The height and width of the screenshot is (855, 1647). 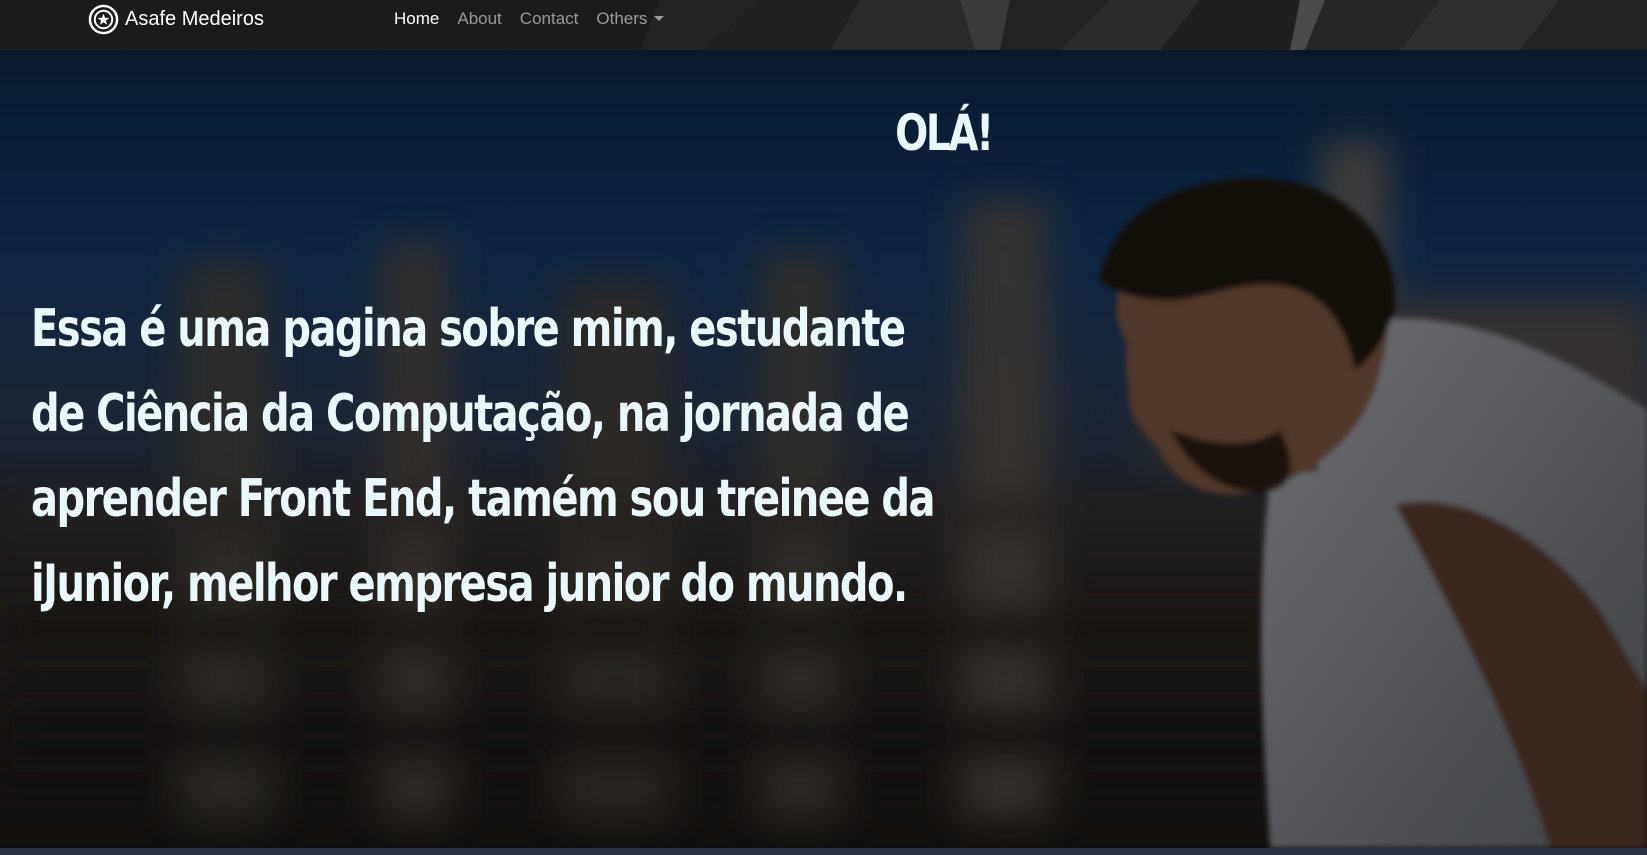 I want to click on nav-links: Home About Contact Others, so click(x=533, y=19).